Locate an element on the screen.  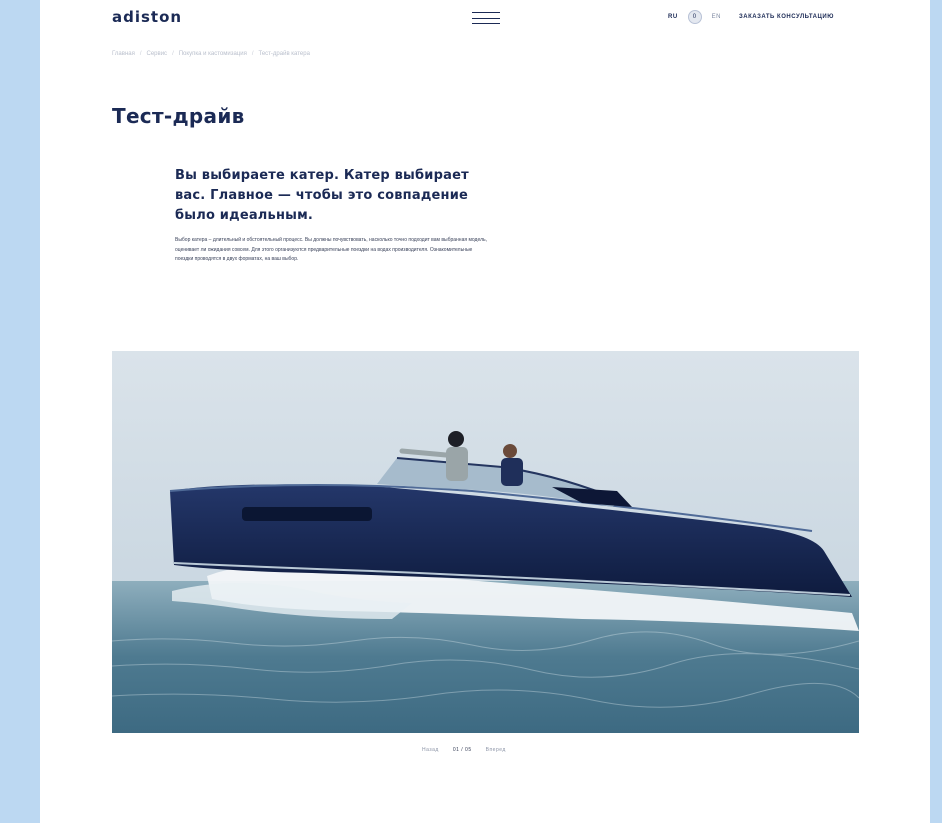
page-title: Тест-драйв is located at coordinates (178, 116).